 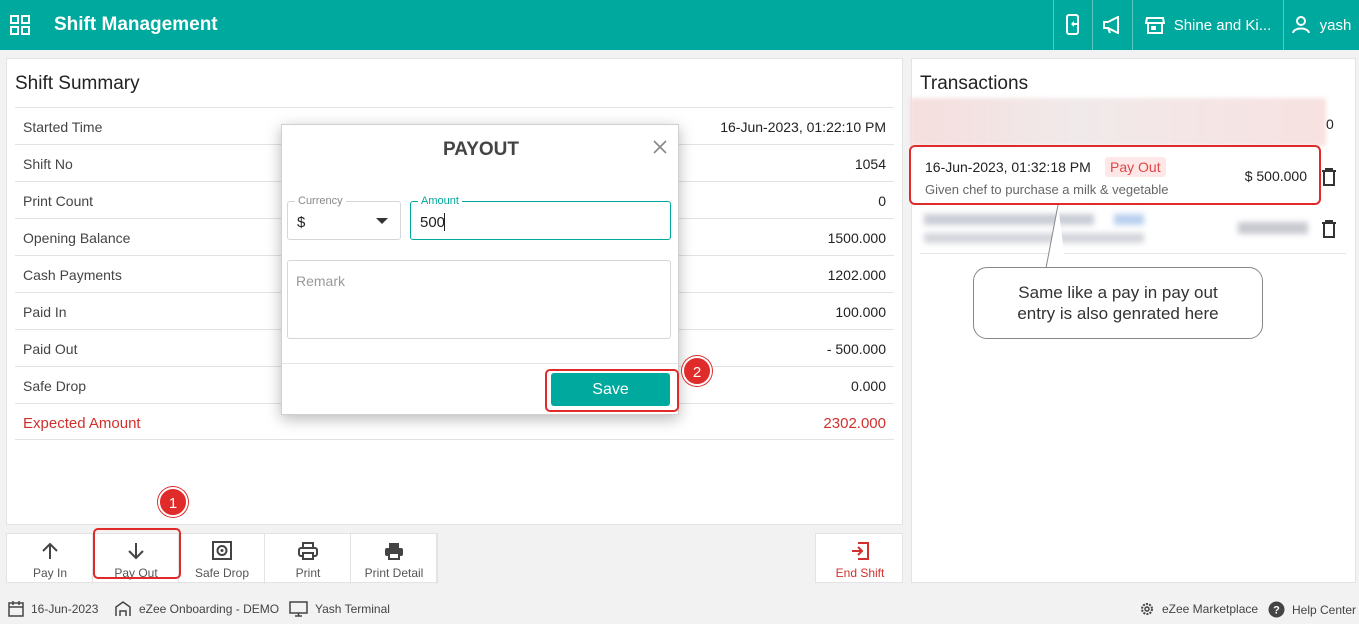 What do you see at coordinates (1118, 292) in the screenshot?
I see `callout-line-1: Same like a pay in pay out` at bounding box center [1118, 292].